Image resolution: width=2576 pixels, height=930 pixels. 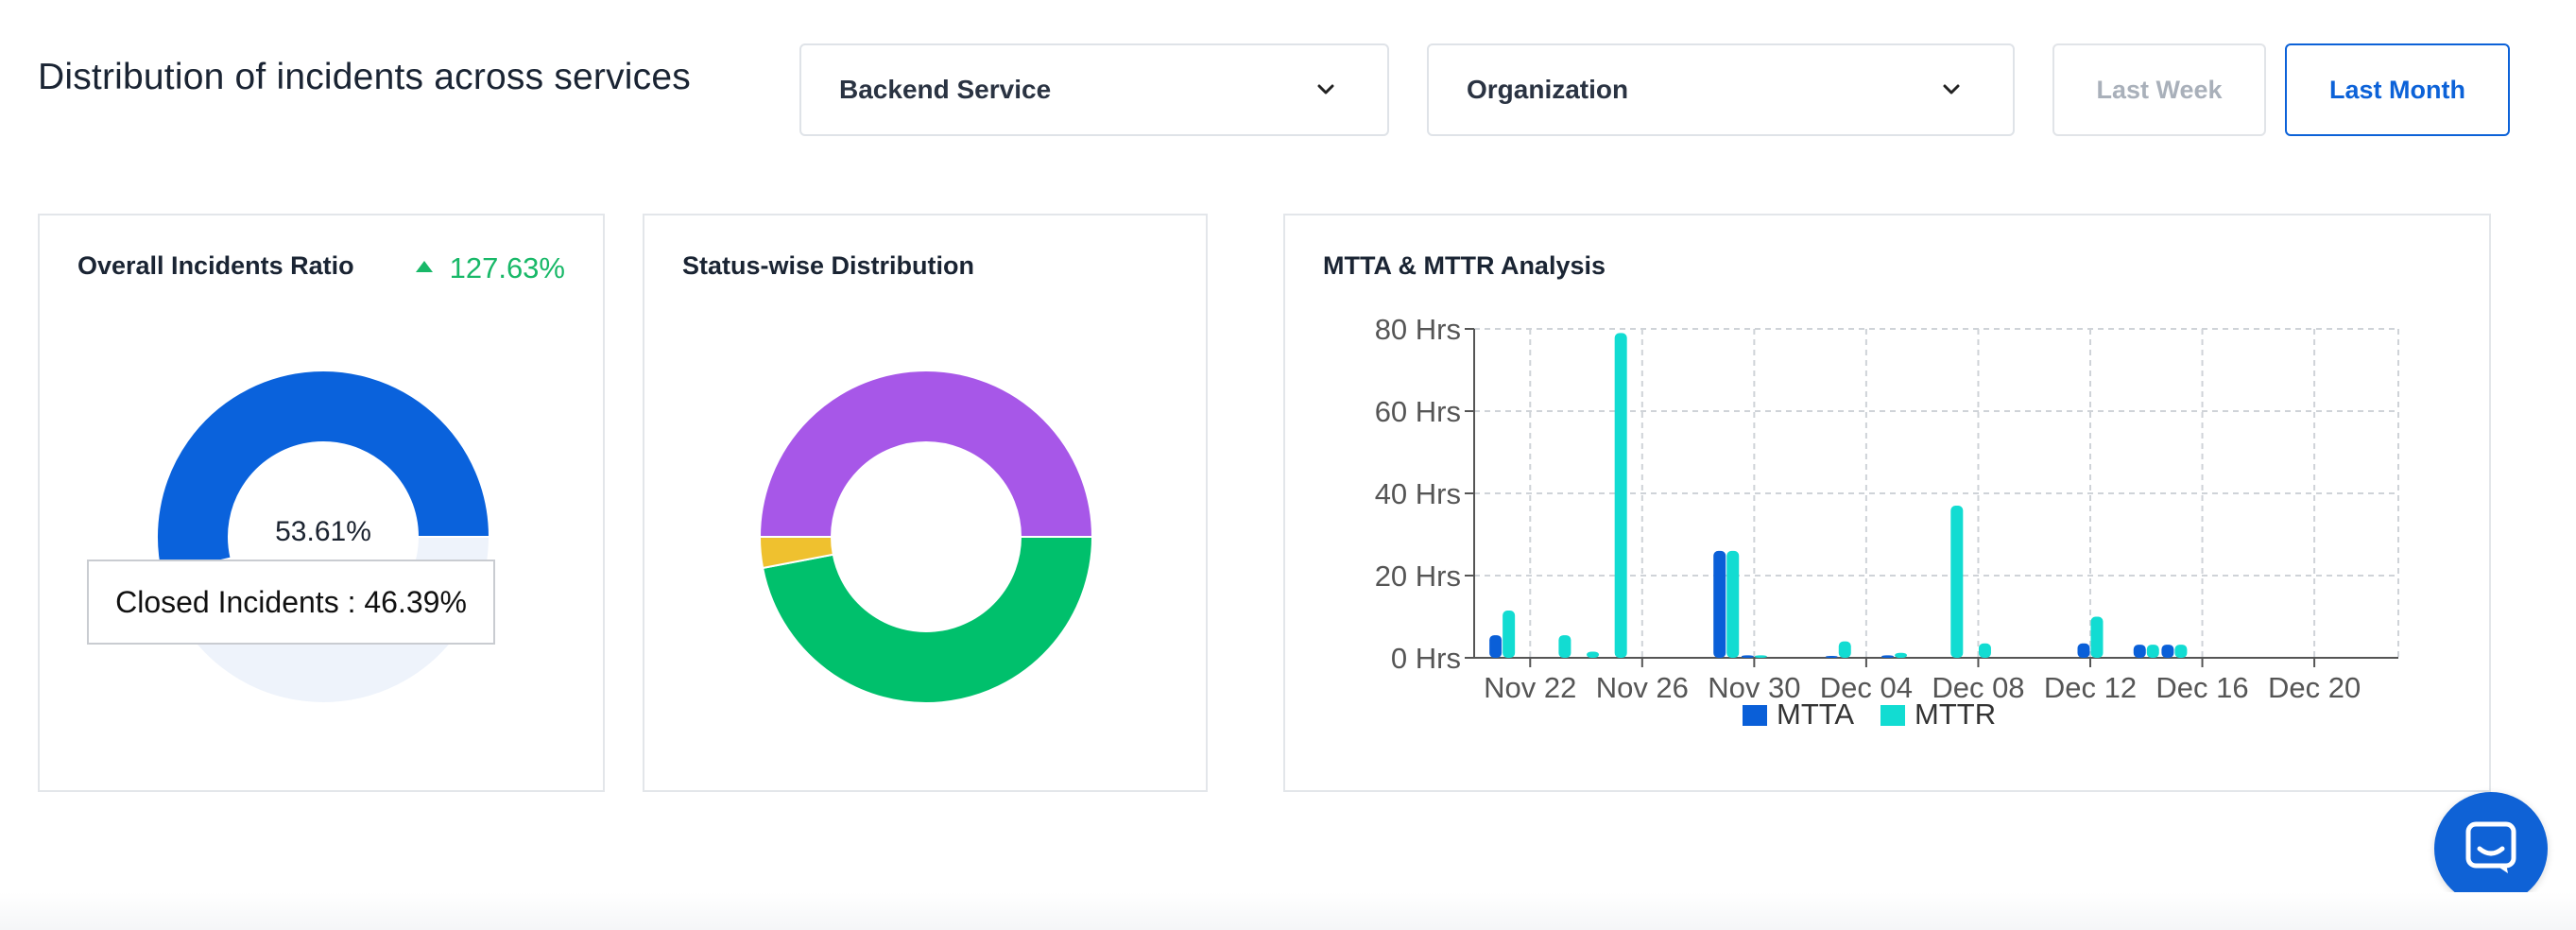 What do you see at coordinates (1094, 89) in the screenshot?
I see `service-dropdown: Backend Service` at bounding box center [1094, 89].